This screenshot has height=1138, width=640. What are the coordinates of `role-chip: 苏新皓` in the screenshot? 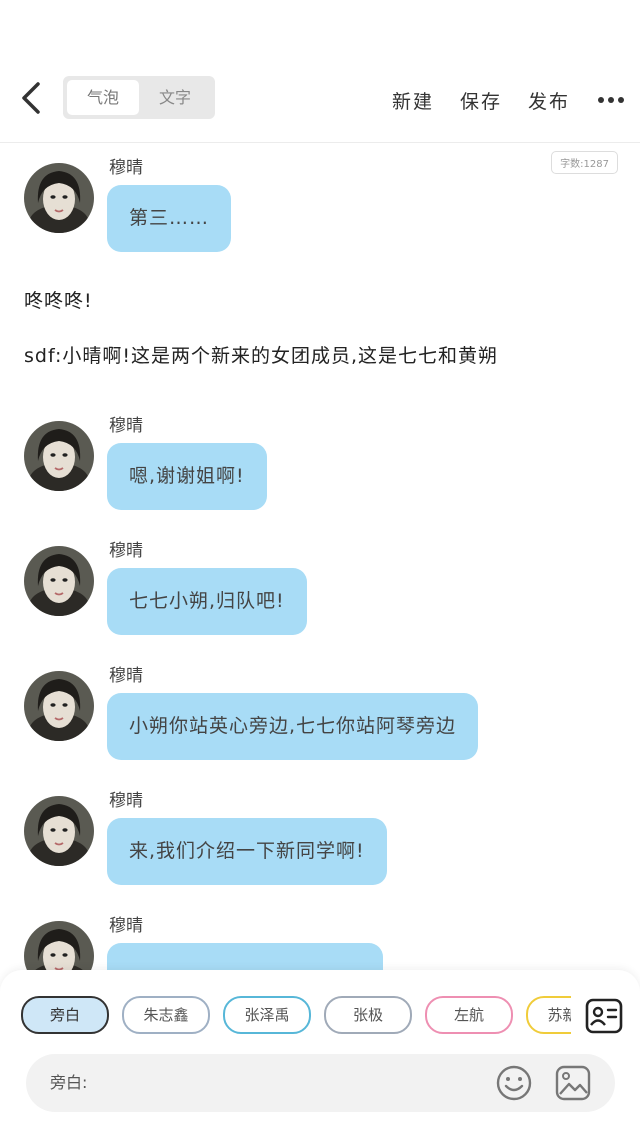 It's located at (548, 1015).